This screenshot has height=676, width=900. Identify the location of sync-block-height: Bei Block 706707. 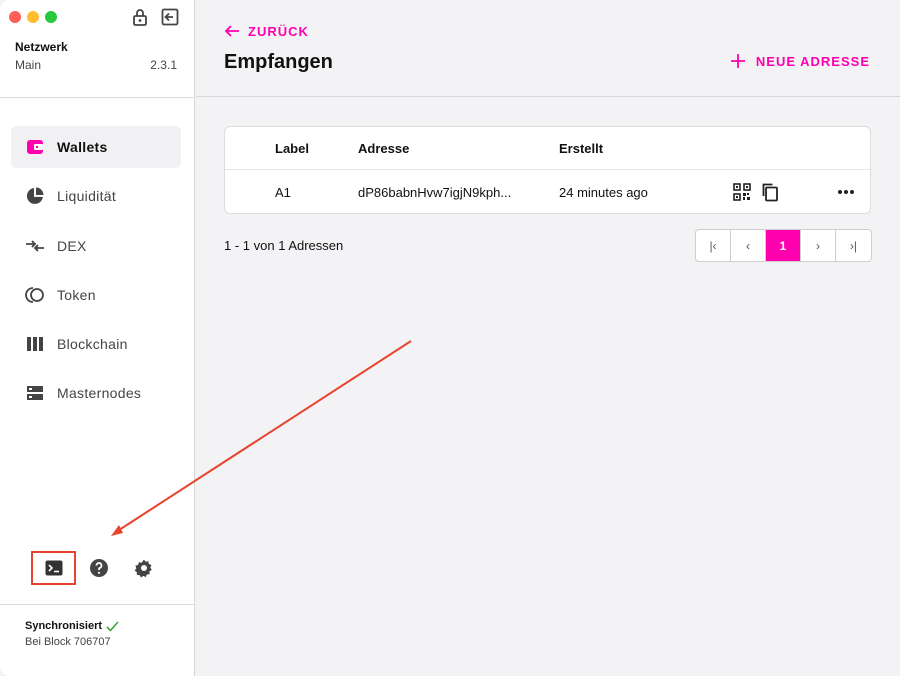
(68, 642).